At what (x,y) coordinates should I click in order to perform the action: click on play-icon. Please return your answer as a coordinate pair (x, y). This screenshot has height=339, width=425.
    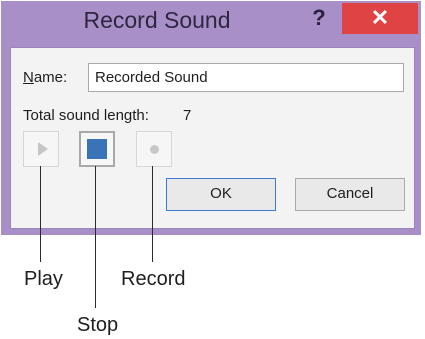
    Looking at the image, I should click on (43, 149).